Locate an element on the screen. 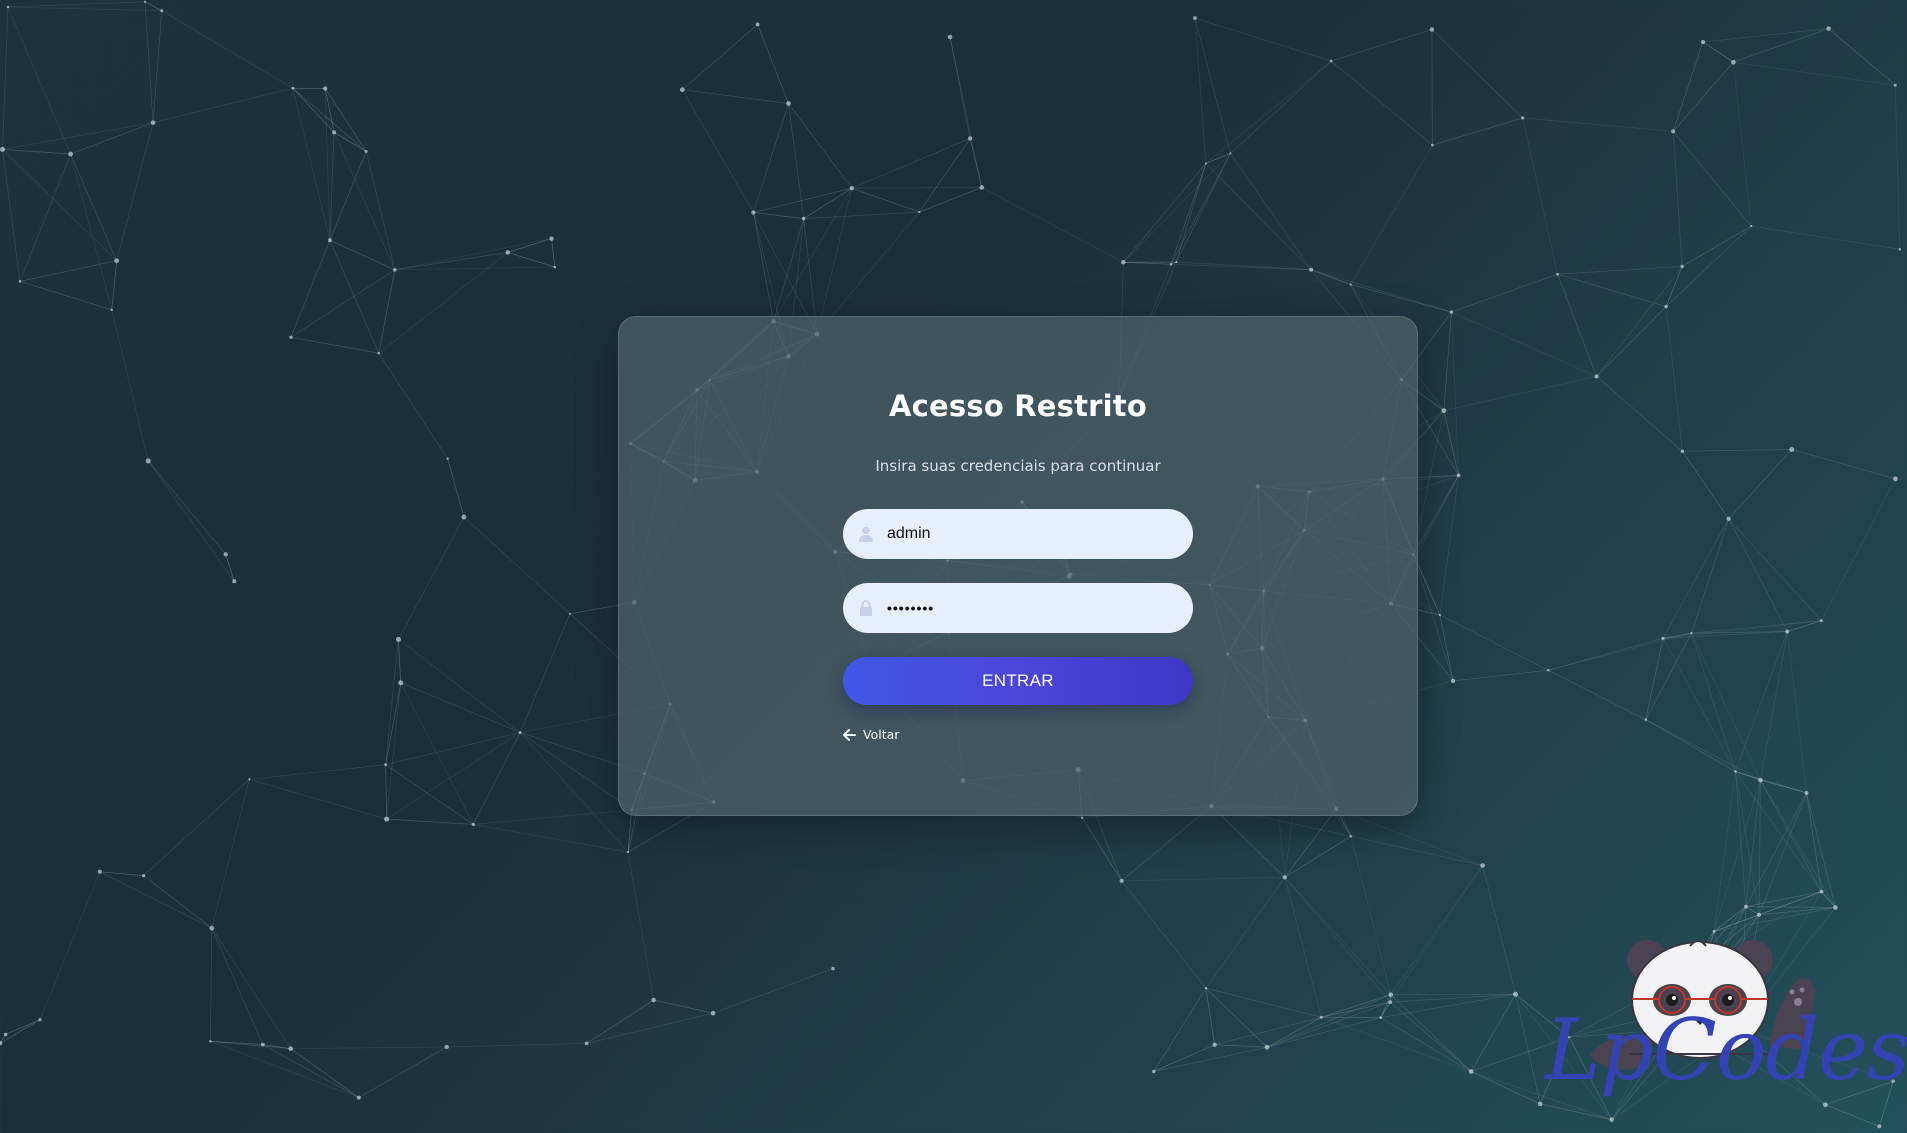 The width and height of the screenshot is (1907, 1133). login-title: Acesso Restrito is located at coordinates (1018, 406).